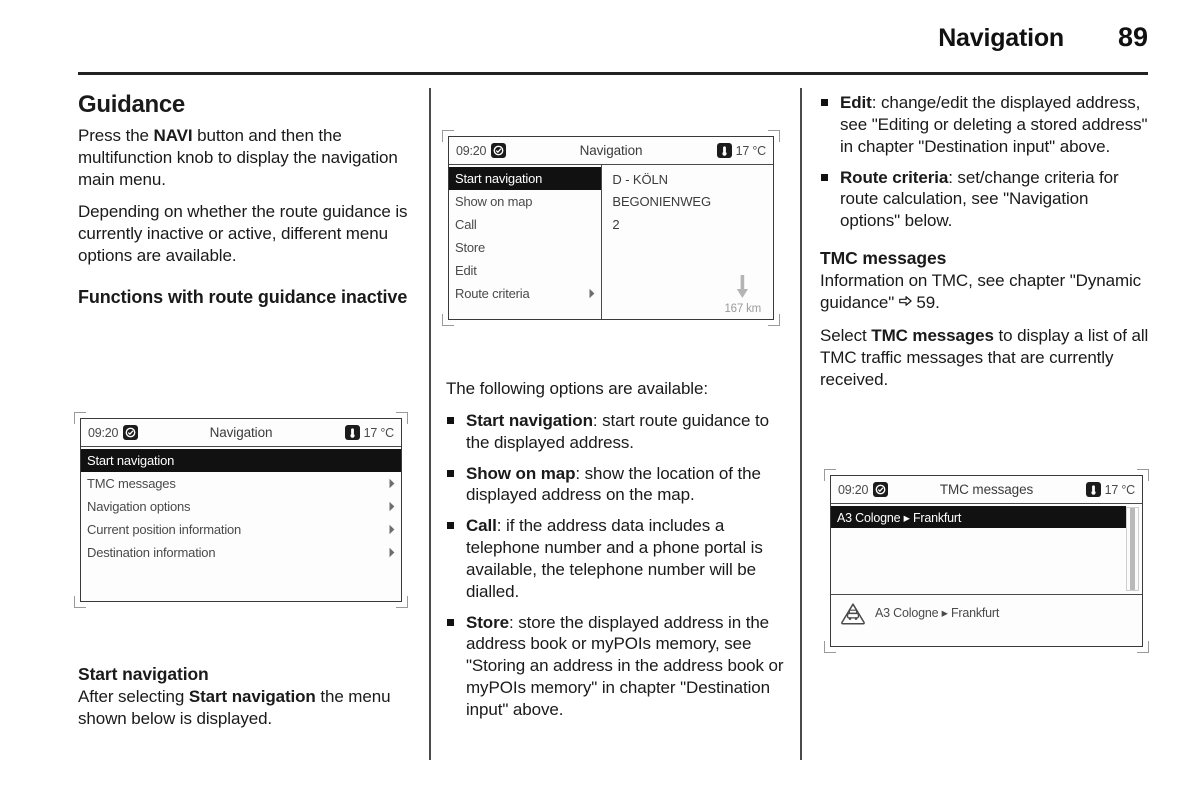 This screenshot has height=802, width=1200. What do you see at coordinates (173, 135) in the screenshot?
I see `navi-button-ref: NAVI` at bounding box center [173, 135].